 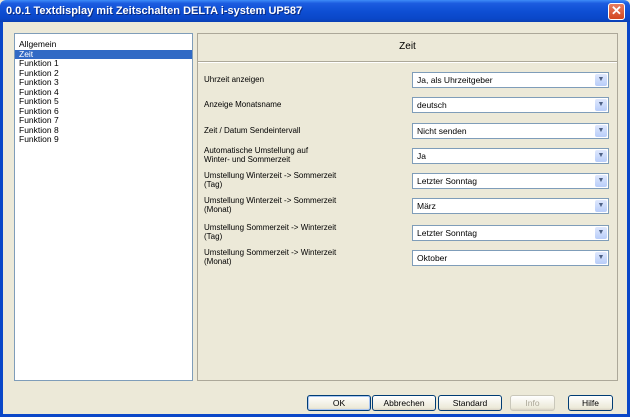 What do you see at coordinates (442, 131) in the screenshot?
I see `select-value: Nicht senden` at bounding box center [442, 131].